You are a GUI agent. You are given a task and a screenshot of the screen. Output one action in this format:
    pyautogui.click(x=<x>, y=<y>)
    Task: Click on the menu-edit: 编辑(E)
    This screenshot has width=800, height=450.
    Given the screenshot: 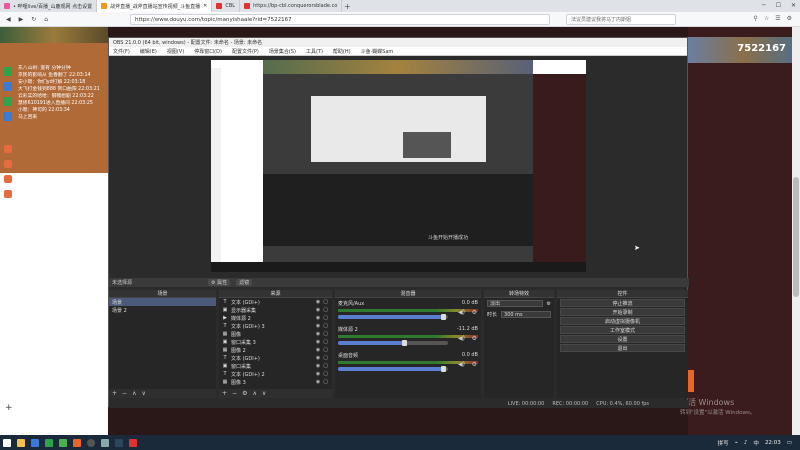 What is the action you would take?
    pyautogui.click(x=148, y=51)
    